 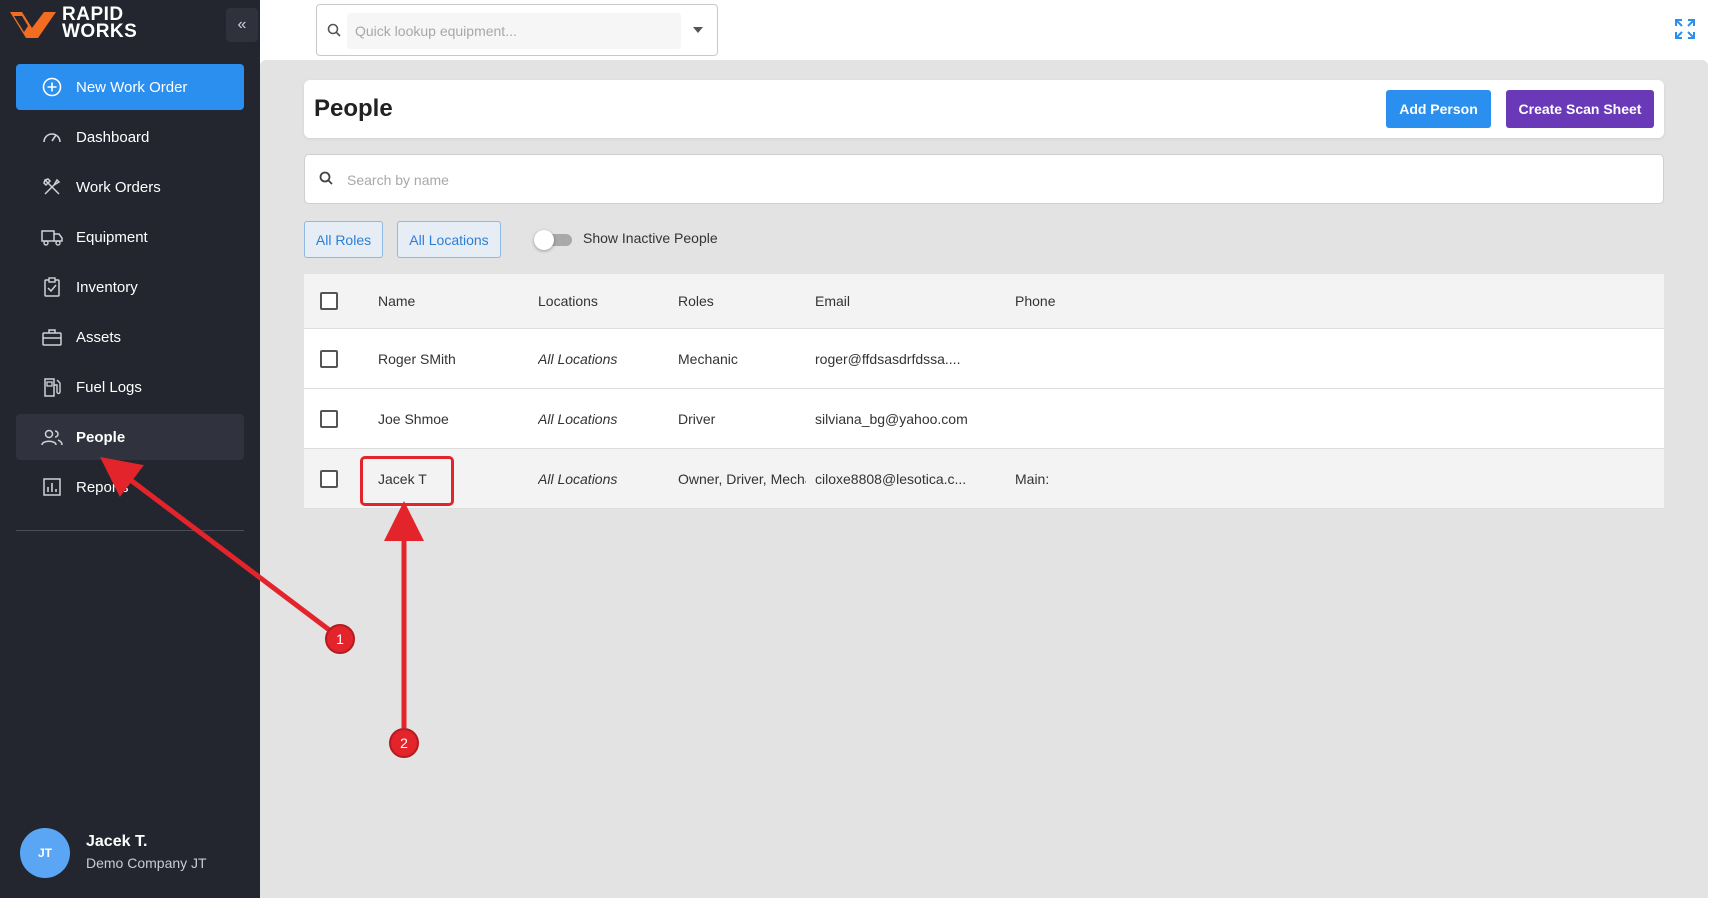 I want to click on sidebar-item-equipment: Equipment, so click(x=130, y=237).